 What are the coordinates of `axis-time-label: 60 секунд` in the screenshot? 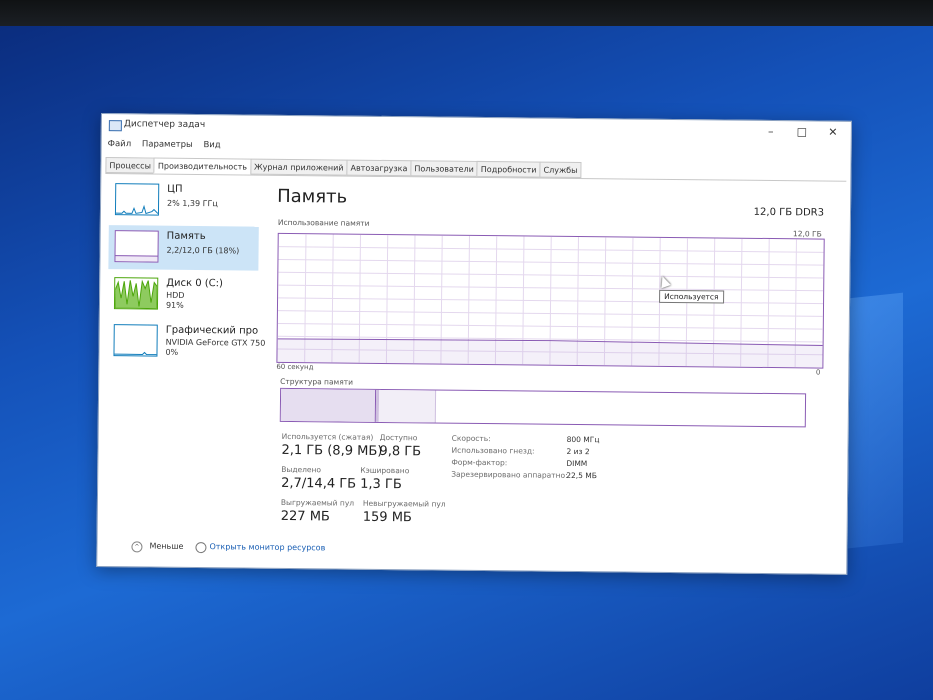 It's located at (295, 367).